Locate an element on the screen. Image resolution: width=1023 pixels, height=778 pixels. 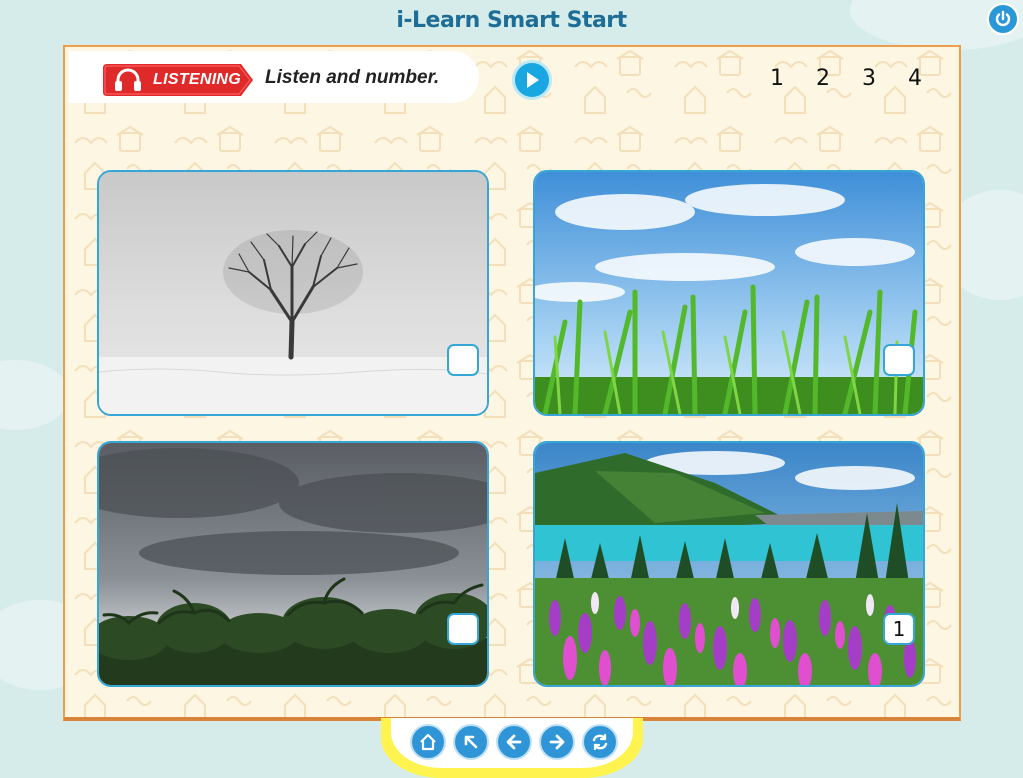
background-cloud is located at coordinates (35, 395).